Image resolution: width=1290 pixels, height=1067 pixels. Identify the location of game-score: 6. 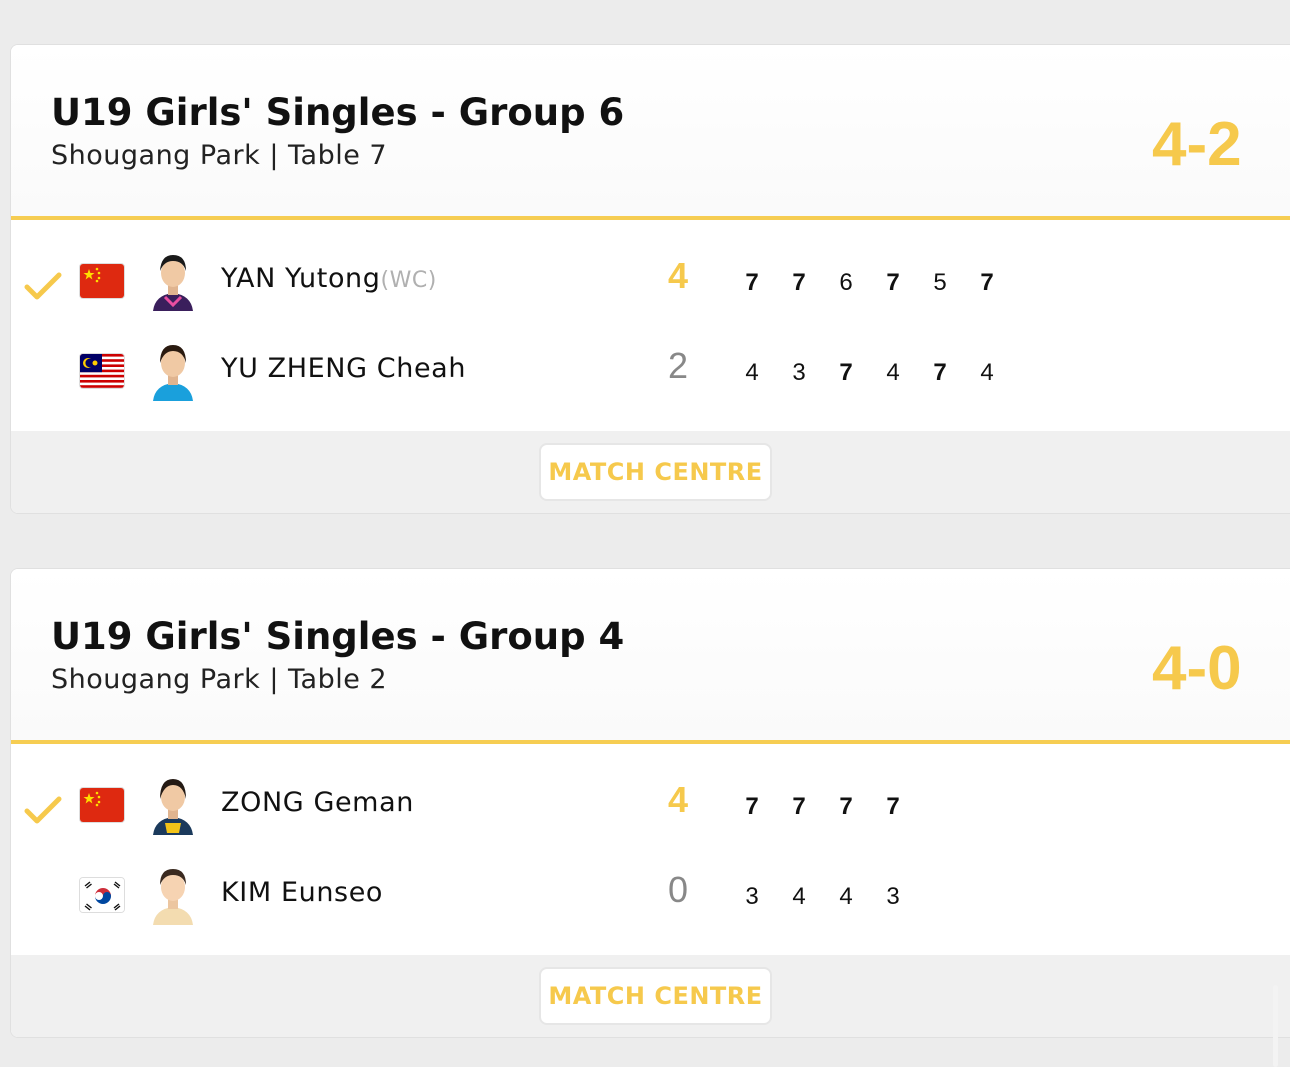
(846, 282).